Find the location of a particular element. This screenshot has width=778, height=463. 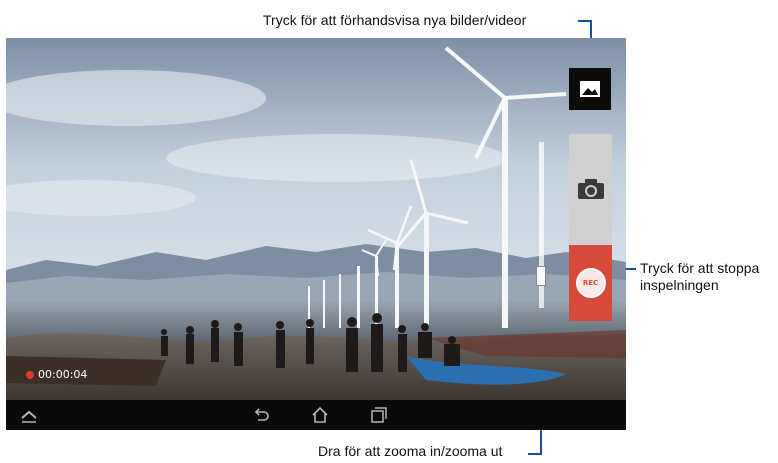

recent-apps-icon is located at coordinates (378, 415).